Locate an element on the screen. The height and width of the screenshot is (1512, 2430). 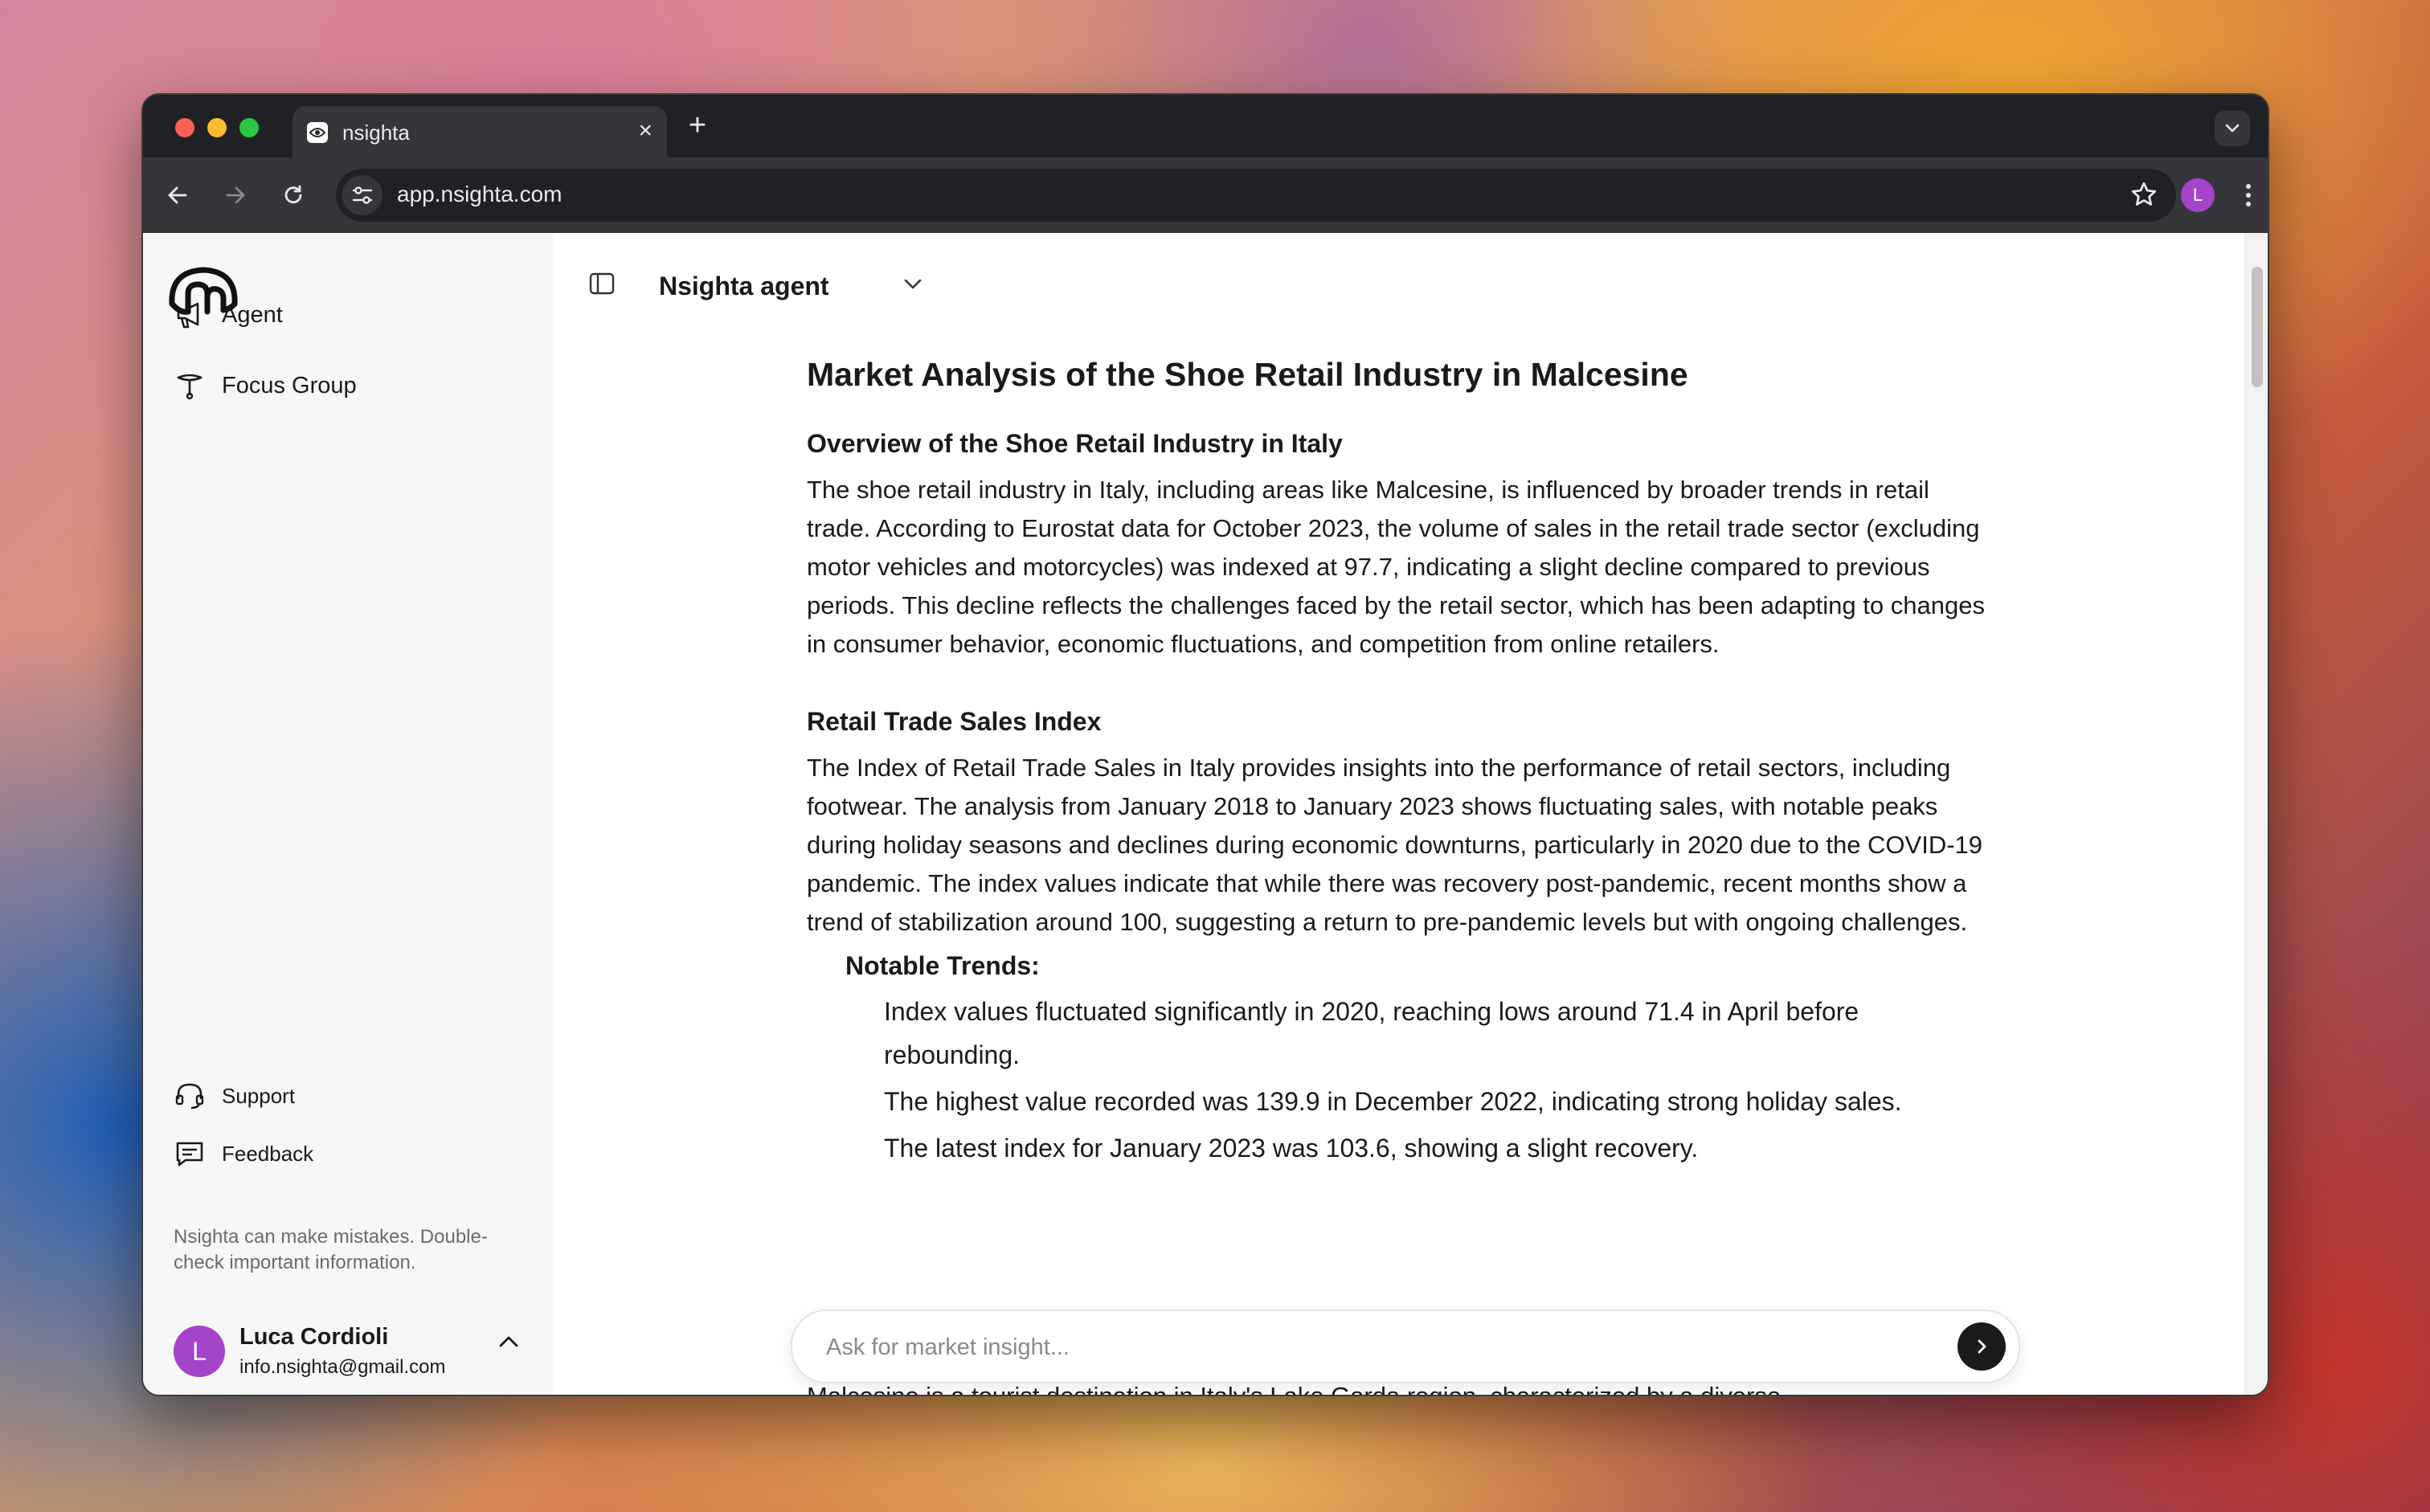
arrow-right-icon is located at coordinates (235, 195).